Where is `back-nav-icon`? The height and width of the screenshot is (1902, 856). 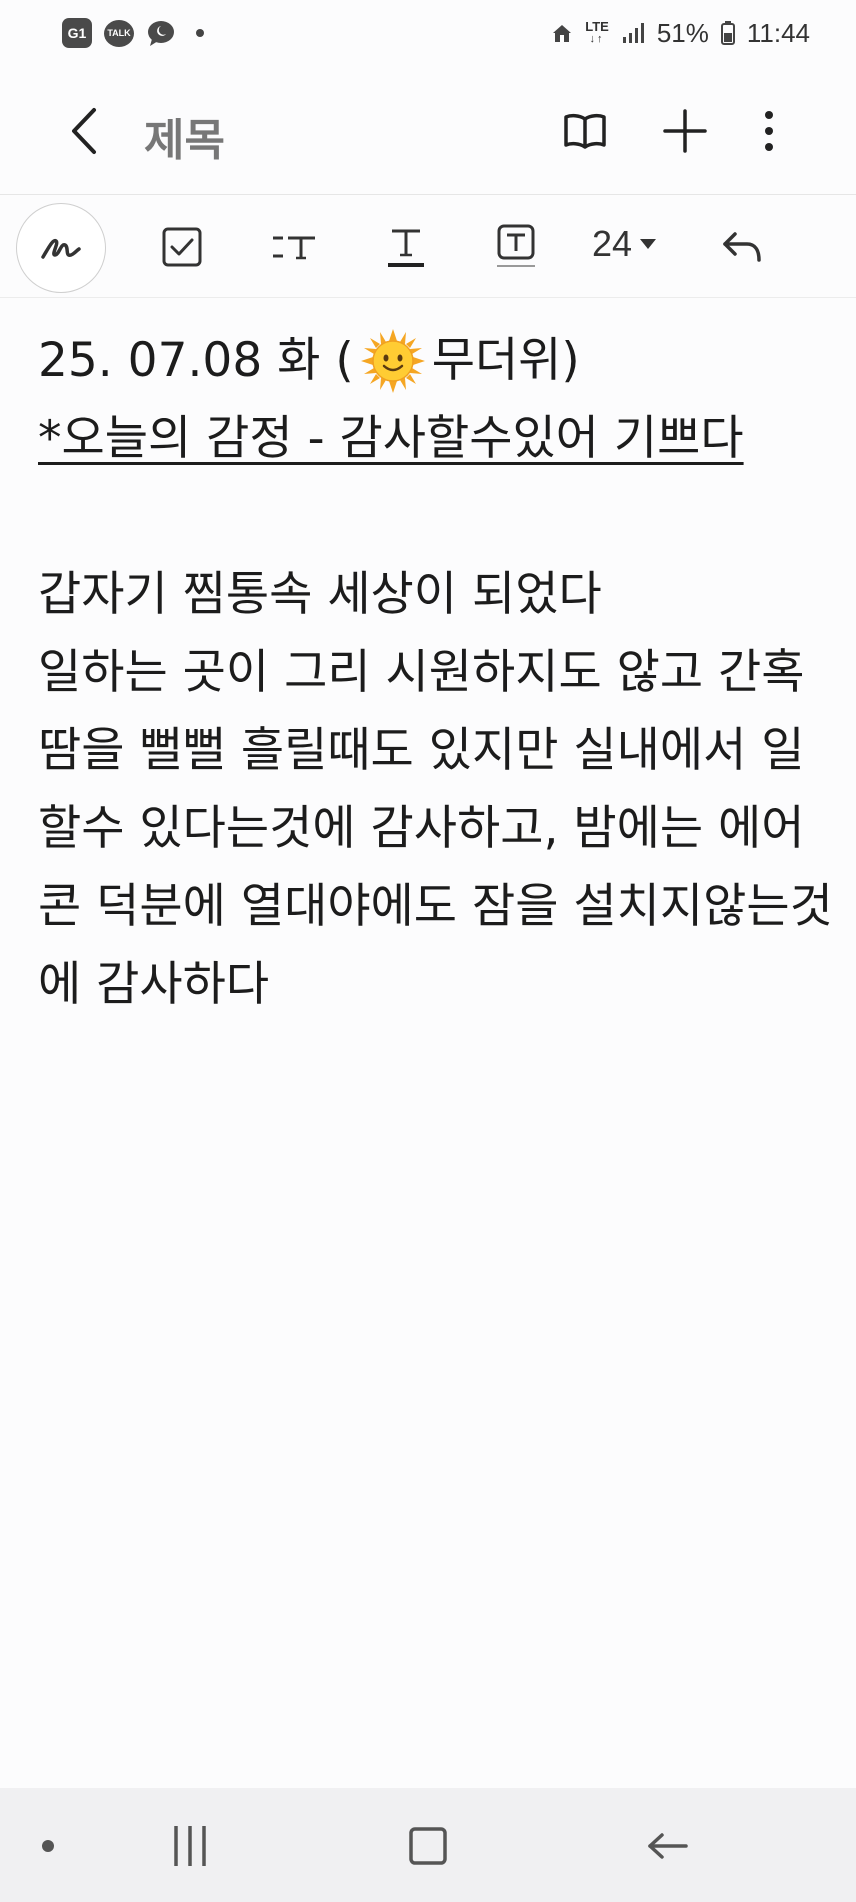 back-nav-icon is located at coordinates (668, 1846).